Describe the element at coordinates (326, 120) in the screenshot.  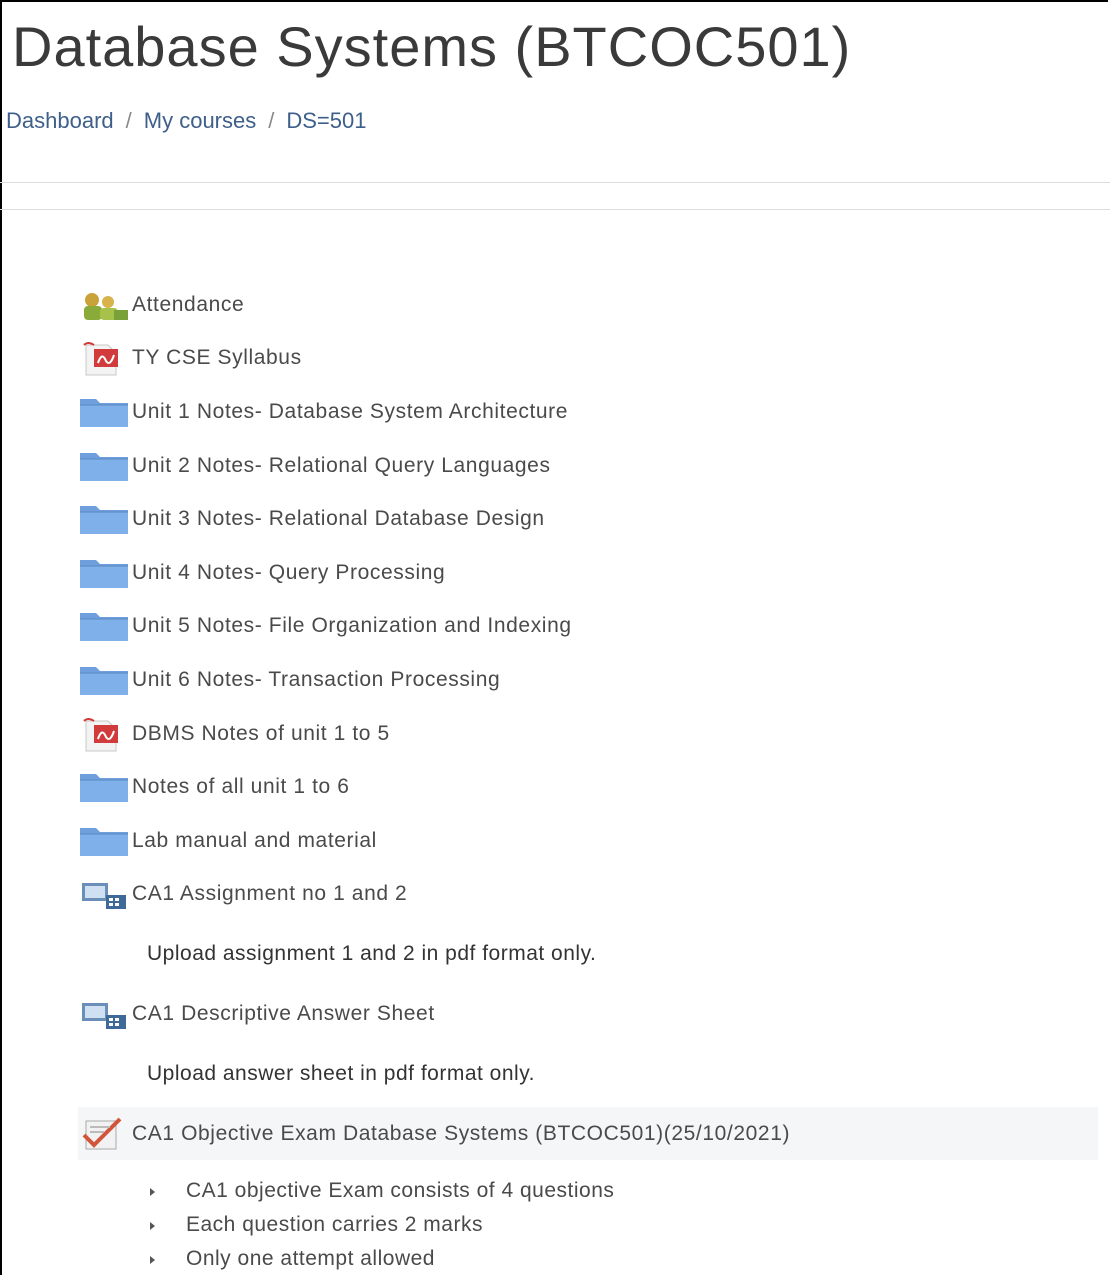
I see `breadcrumb-course: DS=501` at that location.